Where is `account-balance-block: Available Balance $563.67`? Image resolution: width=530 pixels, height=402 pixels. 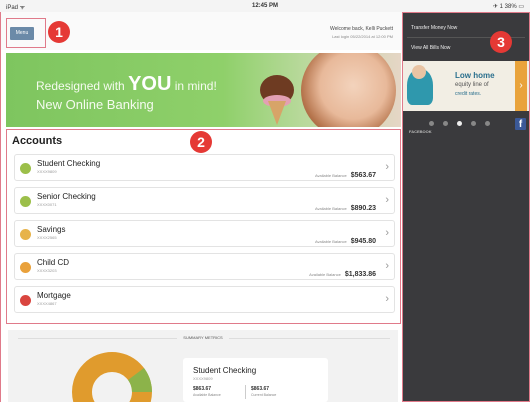 account-balance-block: Available Balance $563.67 is located at coordinates (345, 173).